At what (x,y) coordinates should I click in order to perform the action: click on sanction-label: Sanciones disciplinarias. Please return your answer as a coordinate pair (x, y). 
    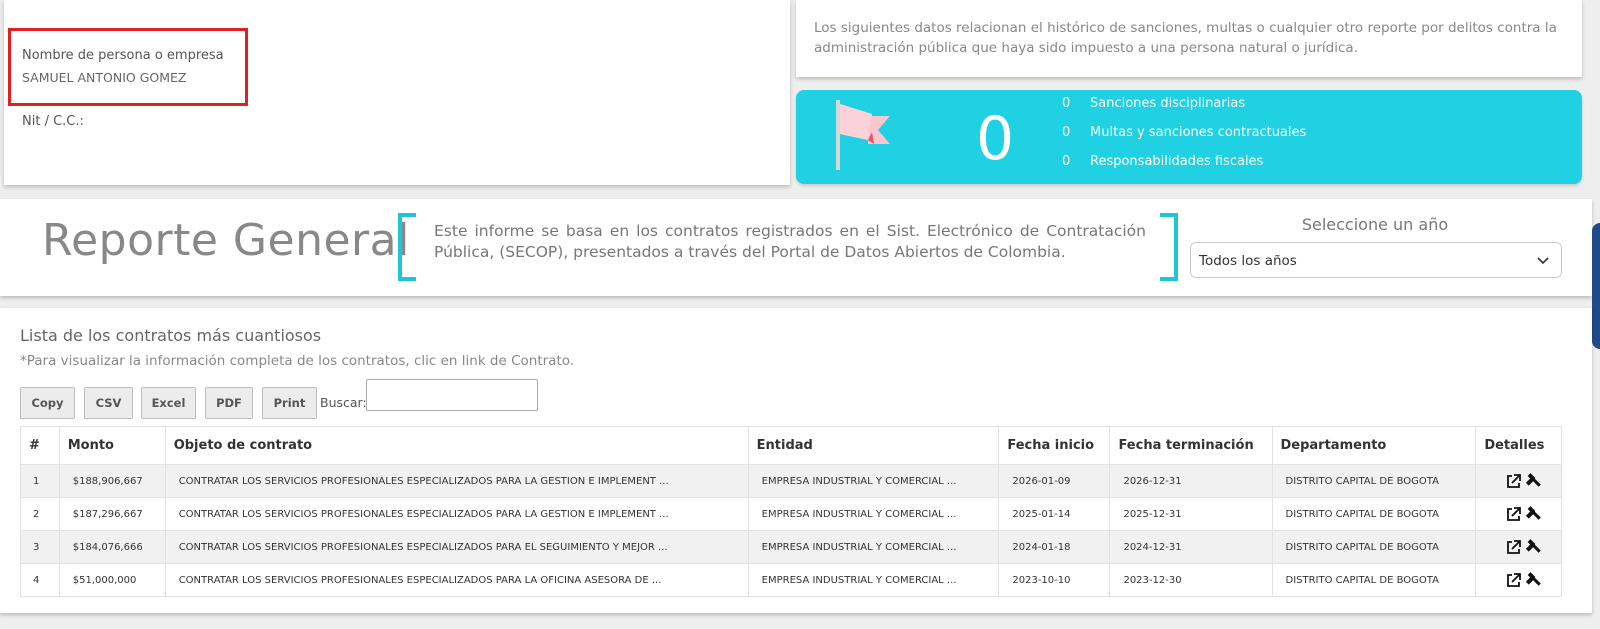
    Looking at the image, I should click on (1168, 103).